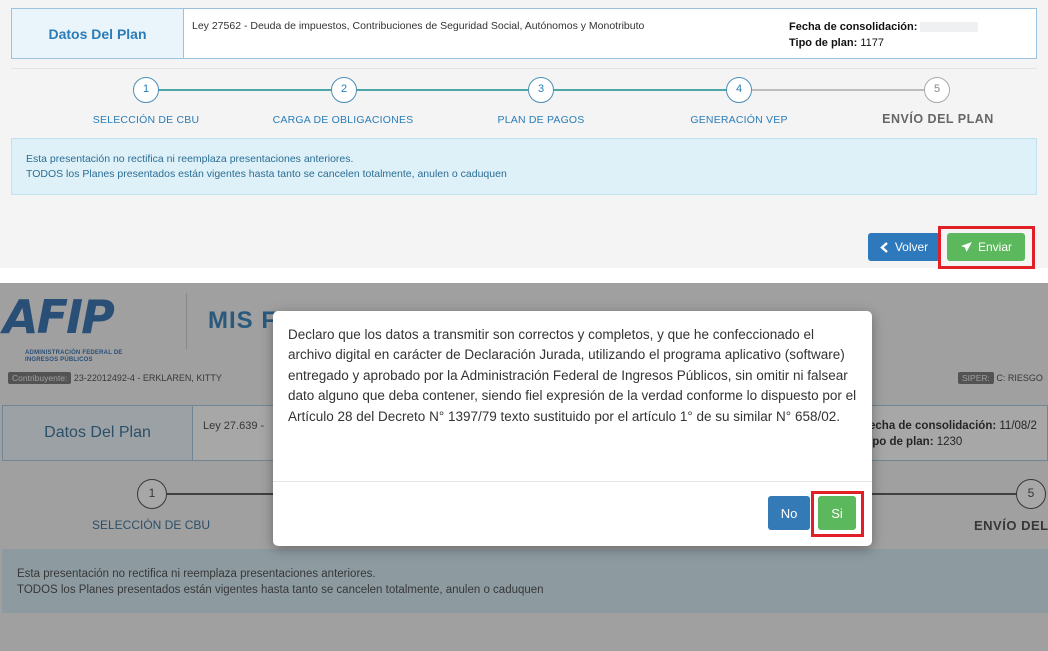  Describe the element at coordinates (849, 90) in the screenshot. I see `stepper-remaining-line` at that location.